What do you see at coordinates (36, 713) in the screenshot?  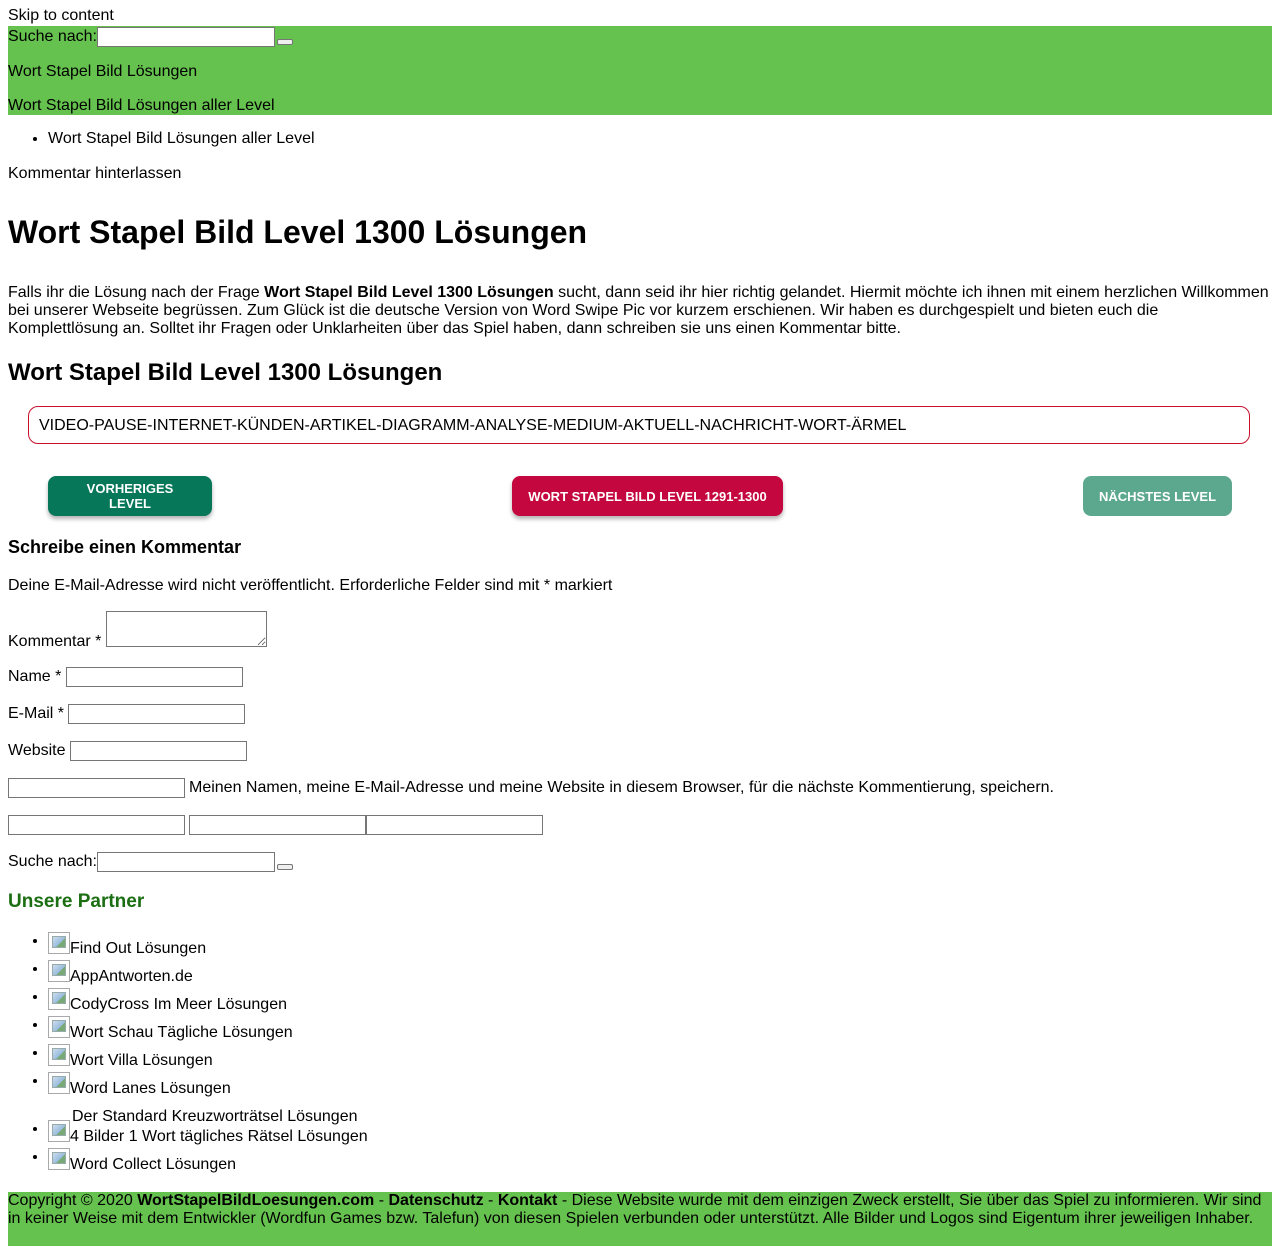 I see `email-label: E-Mail *` at bounding box center [36, 713].